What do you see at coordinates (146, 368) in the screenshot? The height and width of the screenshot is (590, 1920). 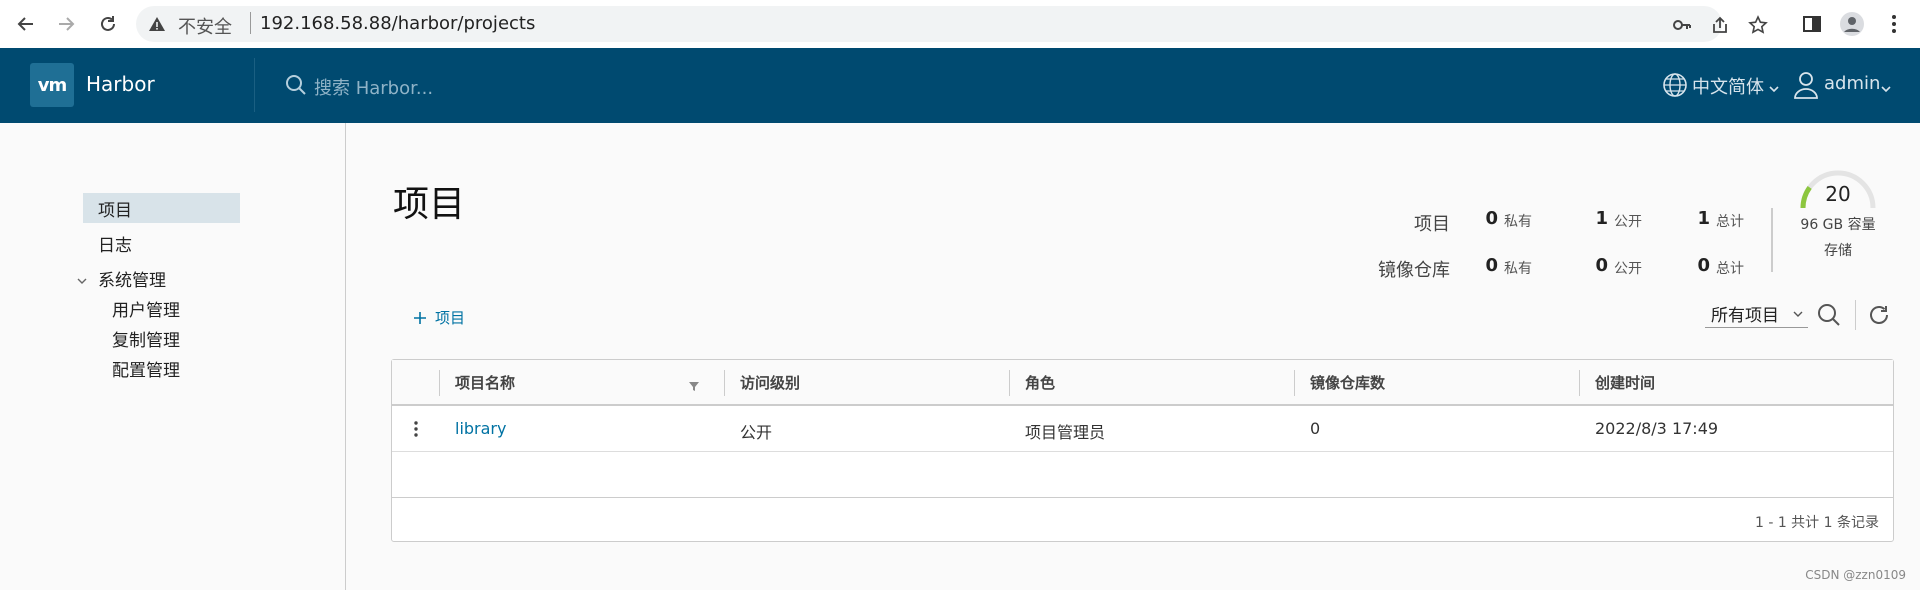 I see `sidebar-item-configuration: 配置管理` at bounding box center [146, 368].